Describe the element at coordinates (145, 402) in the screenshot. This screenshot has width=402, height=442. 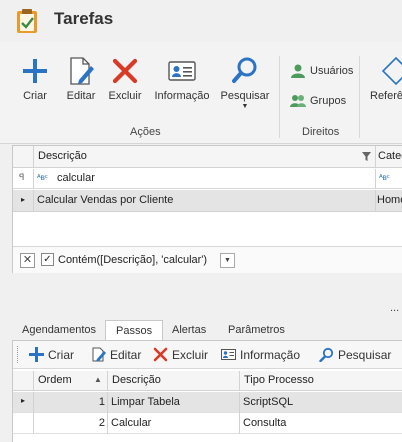
I see `cell-descricao: Limpar Tabela` at that location.